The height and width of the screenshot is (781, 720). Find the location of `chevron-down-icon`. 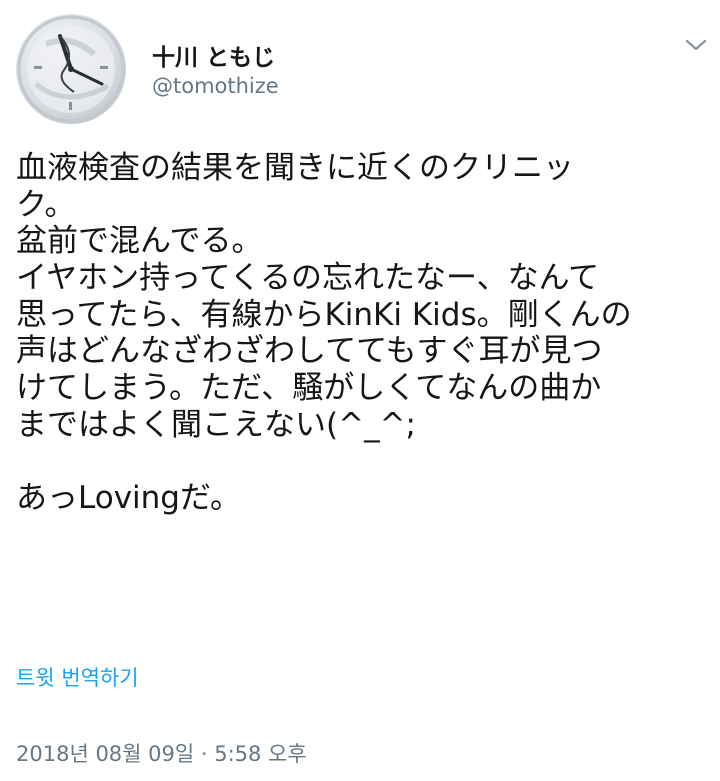

chevron-down-icon is located at coordinates (696, 45).